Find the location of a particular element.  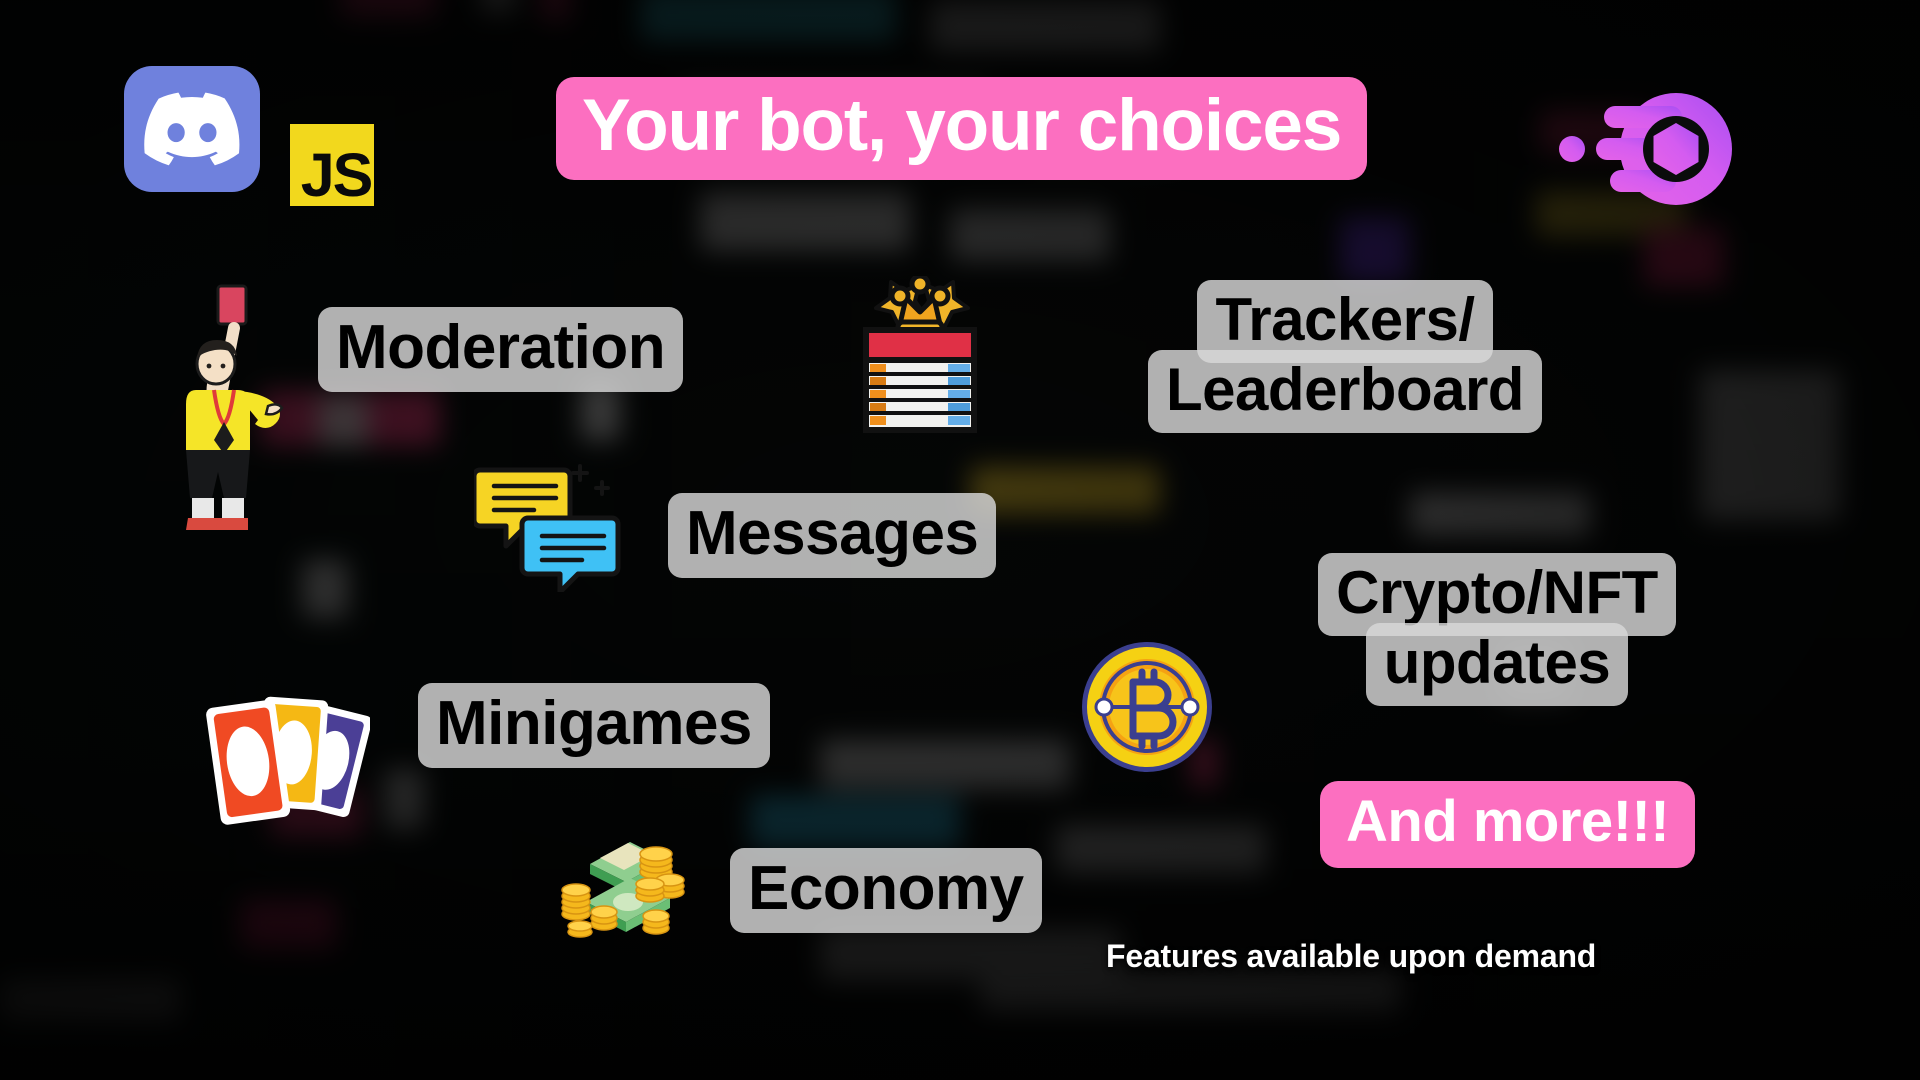

feature-badge-trackers: Trackers/ Leaderboard is located at coordinates (1345, 356).